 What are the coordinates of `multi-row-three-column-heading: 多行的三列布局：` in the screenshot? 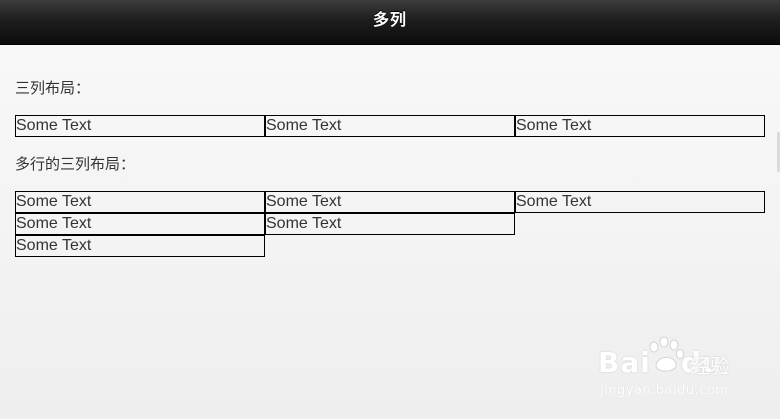 It's located at (75, 164).